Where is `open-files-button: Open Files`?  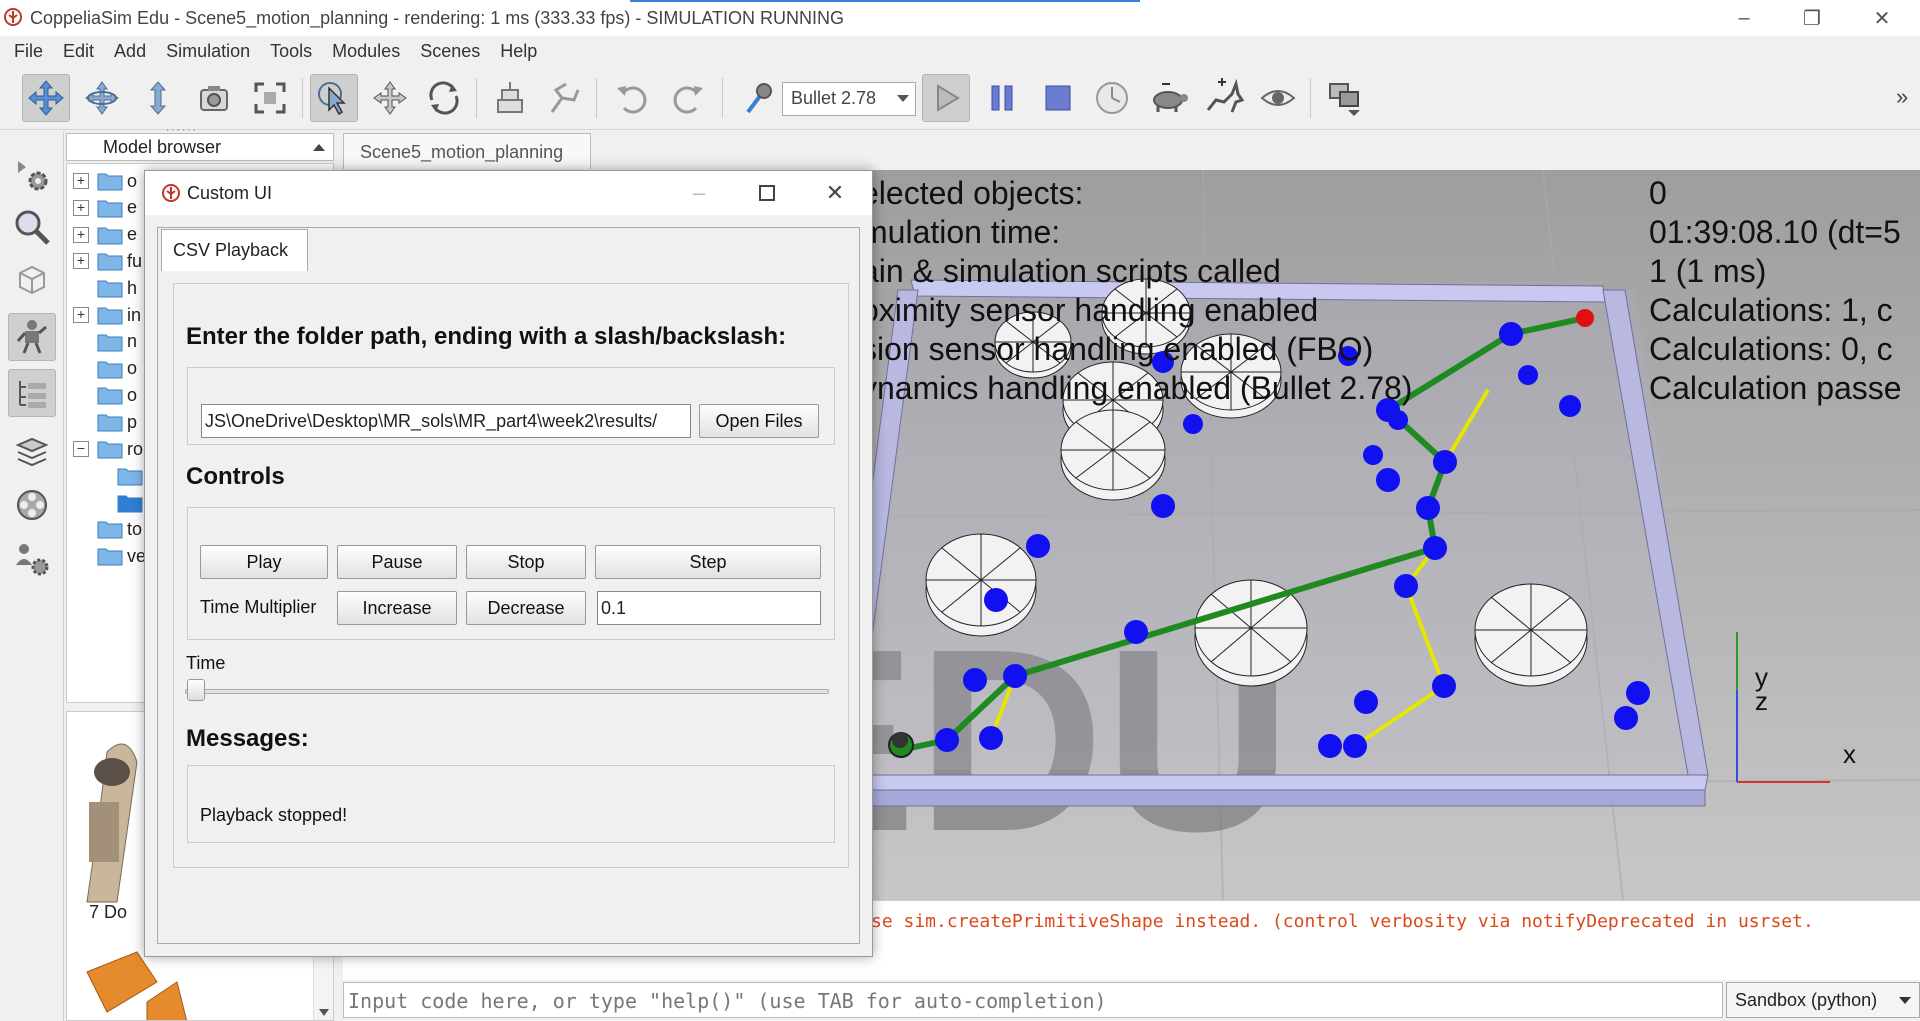
open-files-button: Open Files is located at coordinates (759, 421).